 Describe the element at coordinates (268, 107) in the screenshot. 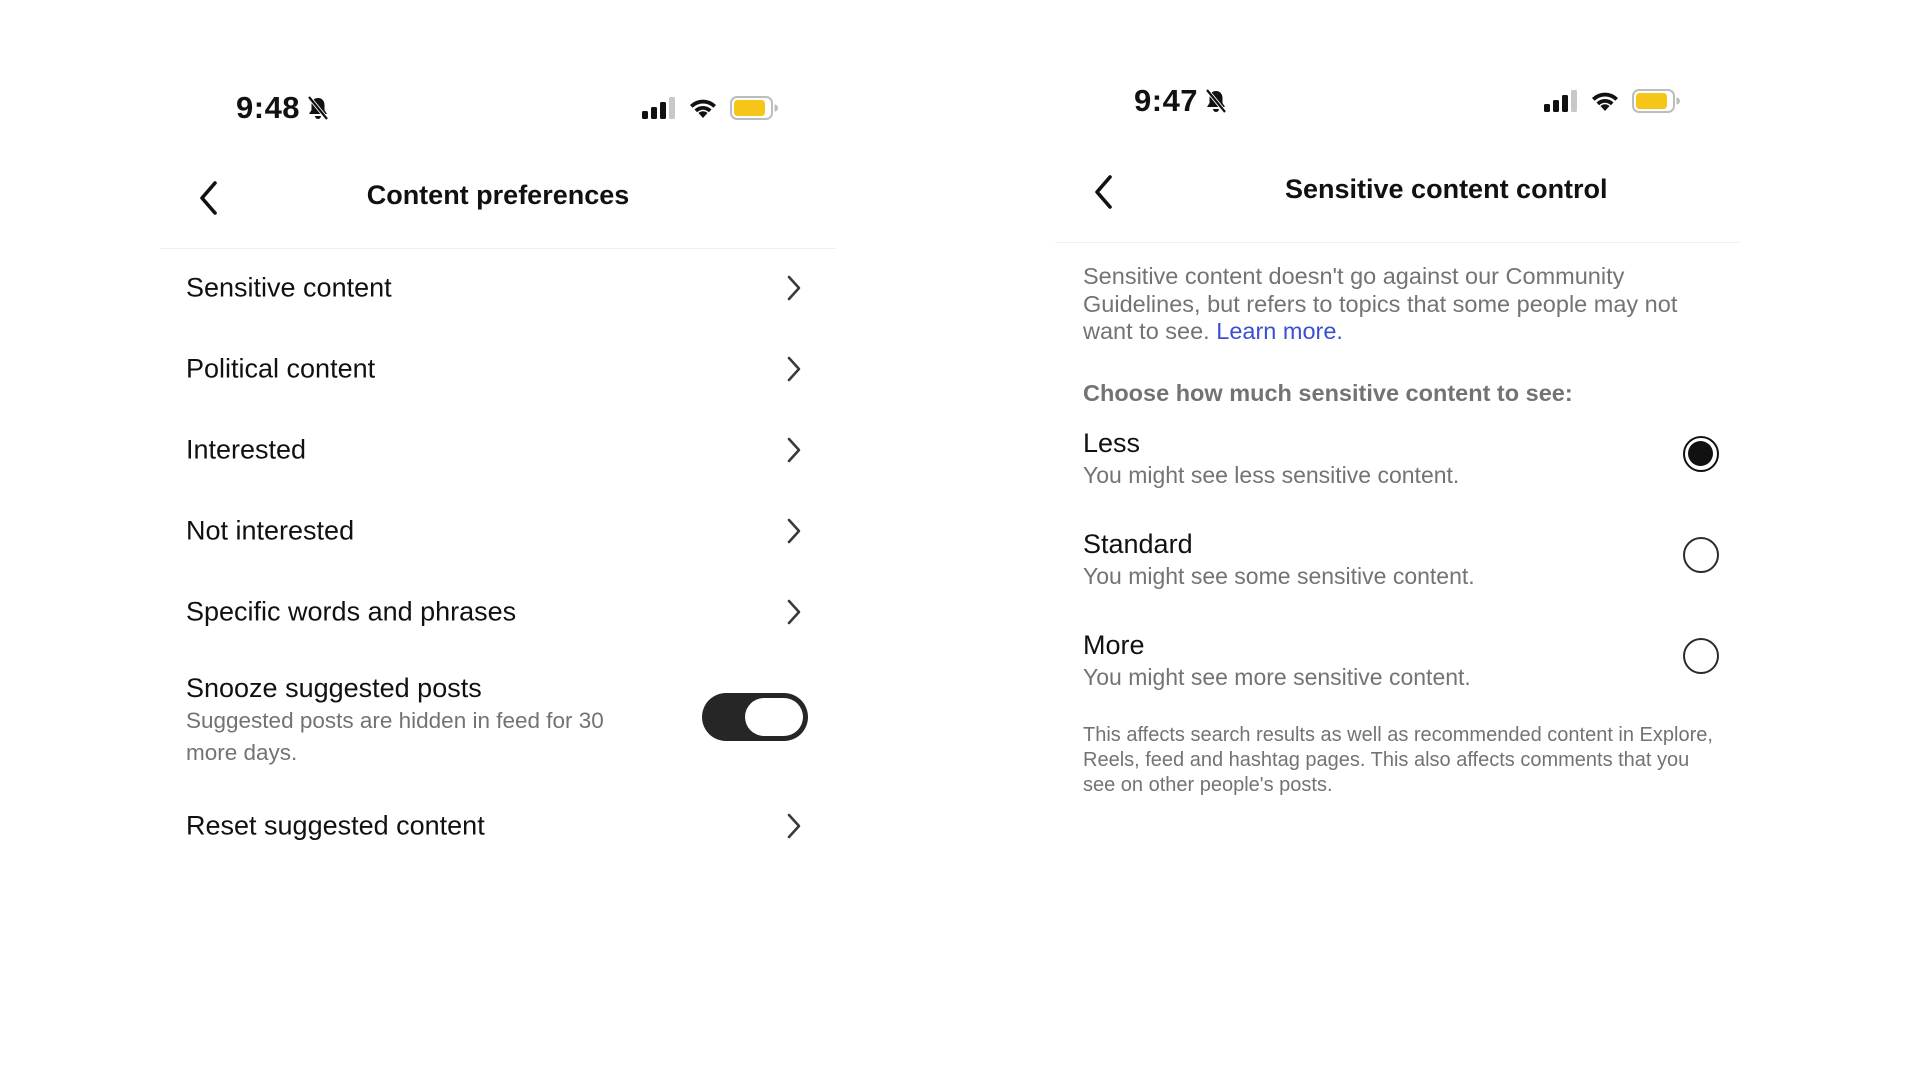

I see `status-time: 9:48` at that location.